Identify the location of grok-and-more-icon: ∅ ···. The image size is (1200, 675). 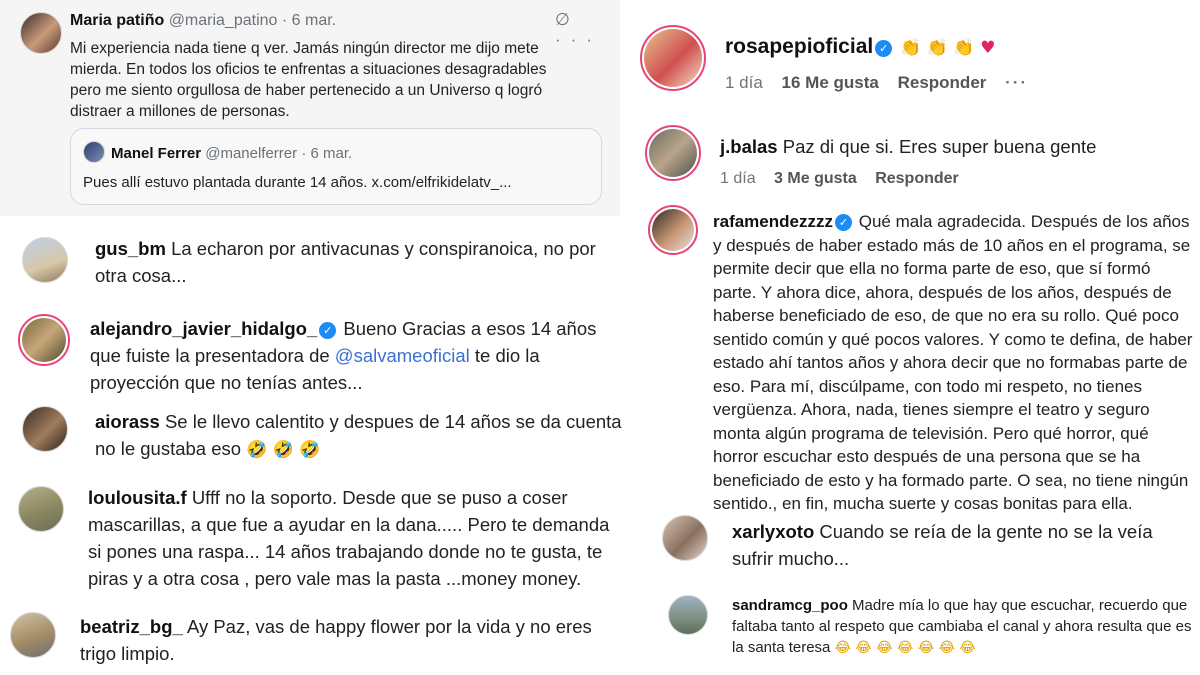
(578, 29).